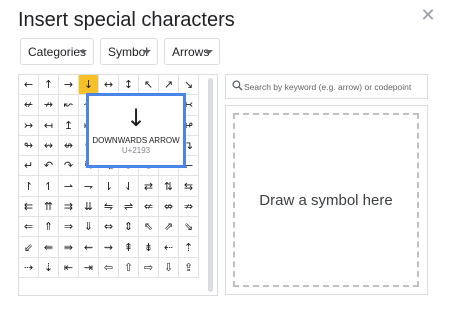 The height and width of the screenshot is (310, 474). I want to click on close-icon: ✕, so click(428, 16).